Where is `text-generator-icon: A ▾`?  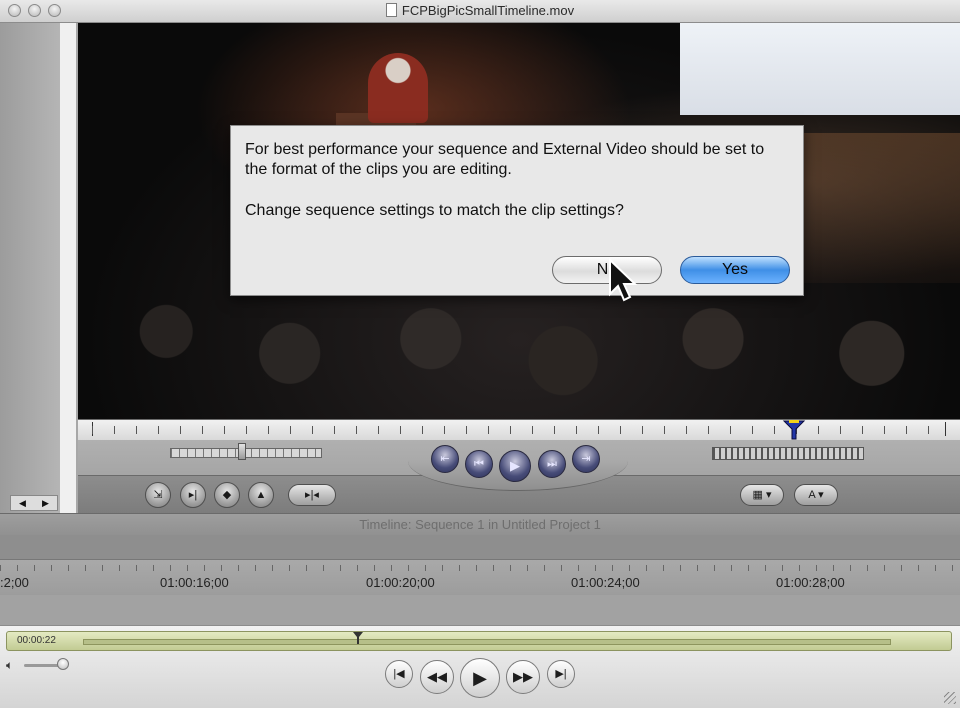 text-generator-icon: A ▾ is located at coordinates (816, 495).